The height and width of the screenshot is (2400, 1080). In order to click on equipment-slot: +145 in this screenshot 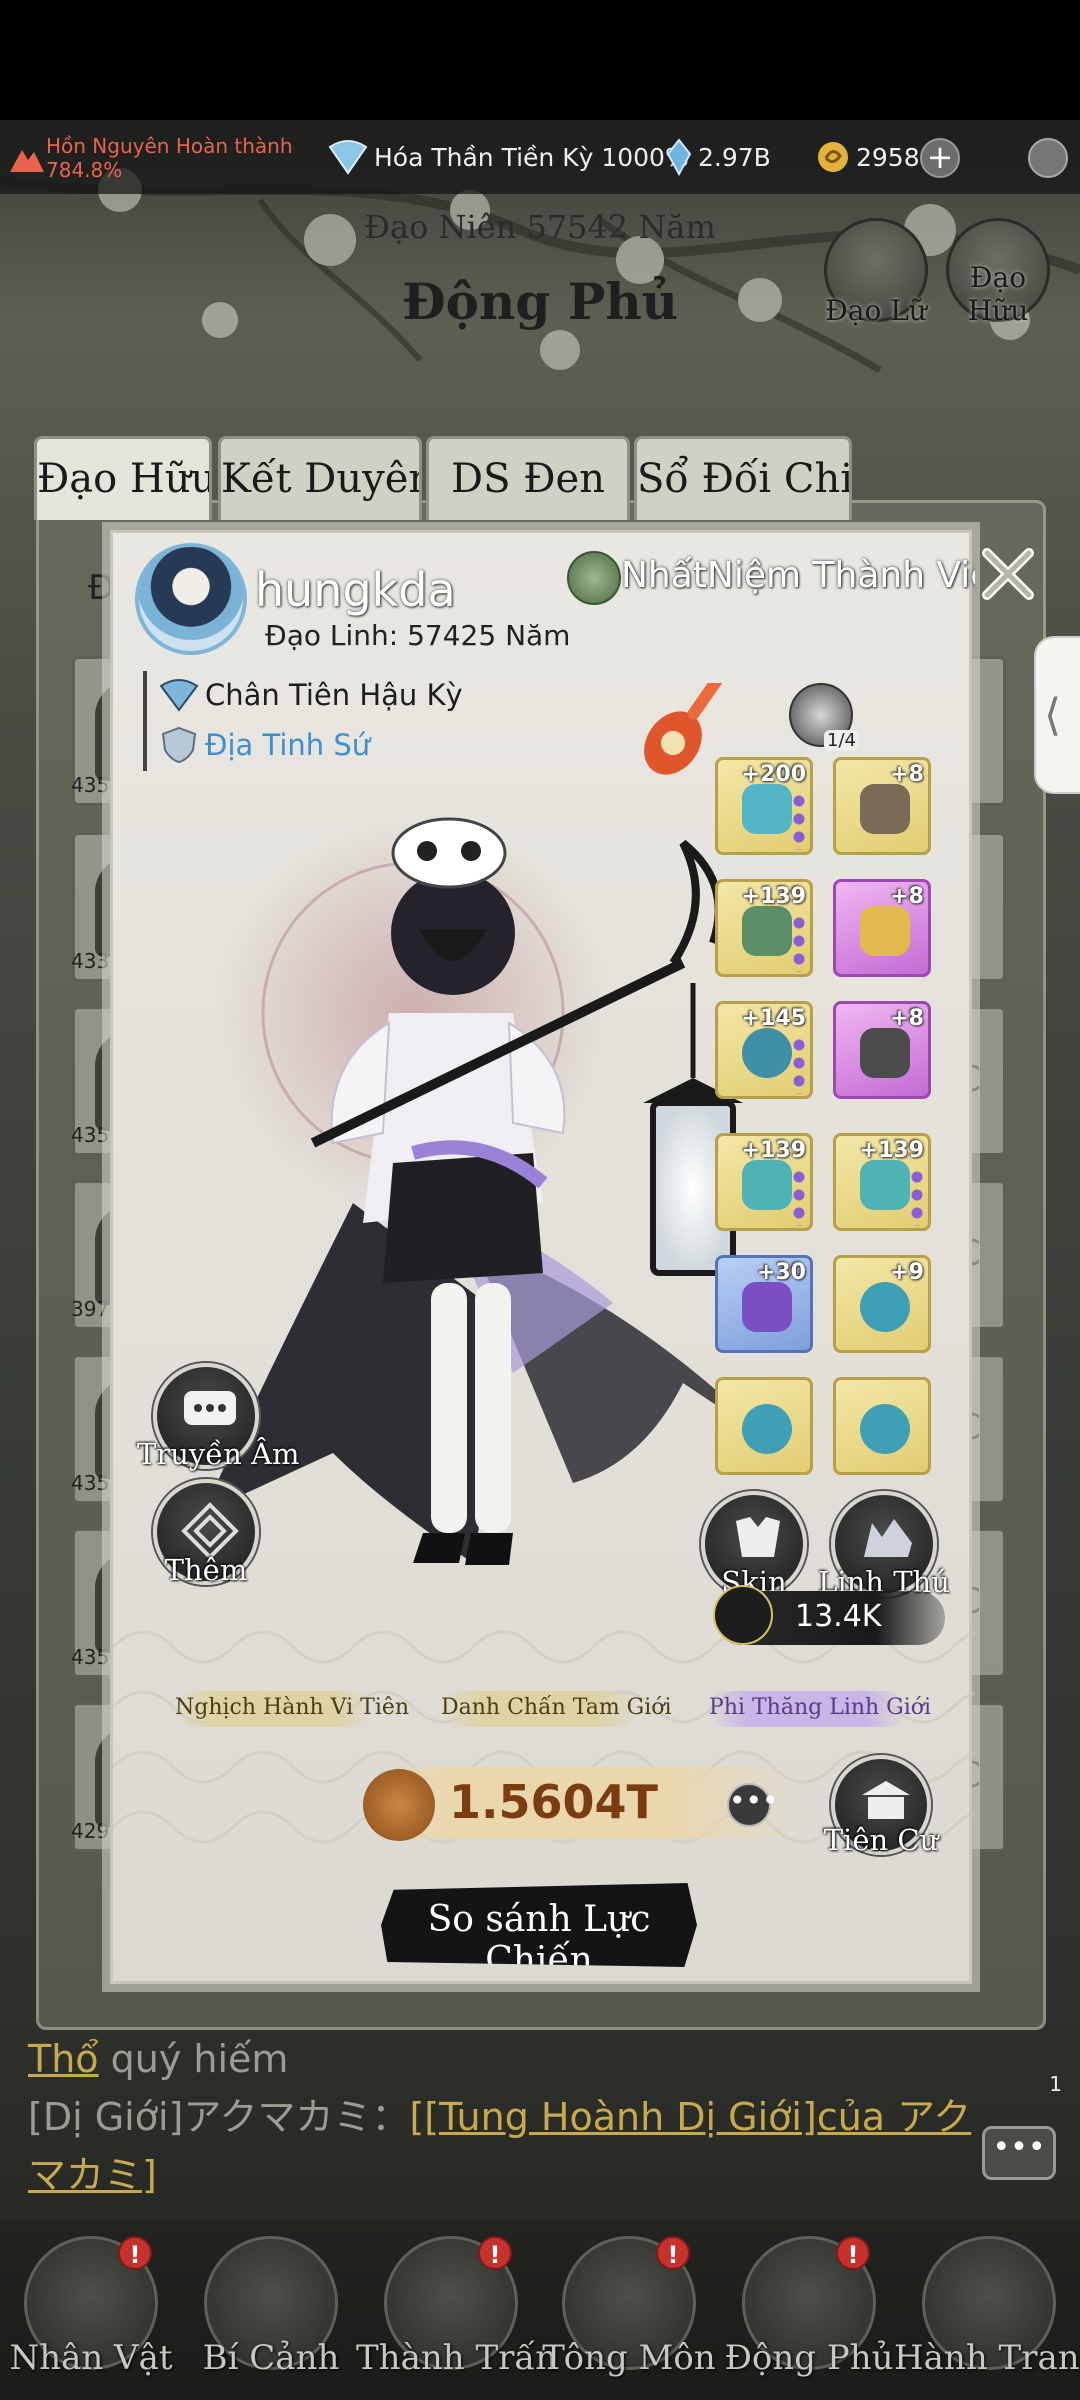, I will do `click(764, 1050)`.